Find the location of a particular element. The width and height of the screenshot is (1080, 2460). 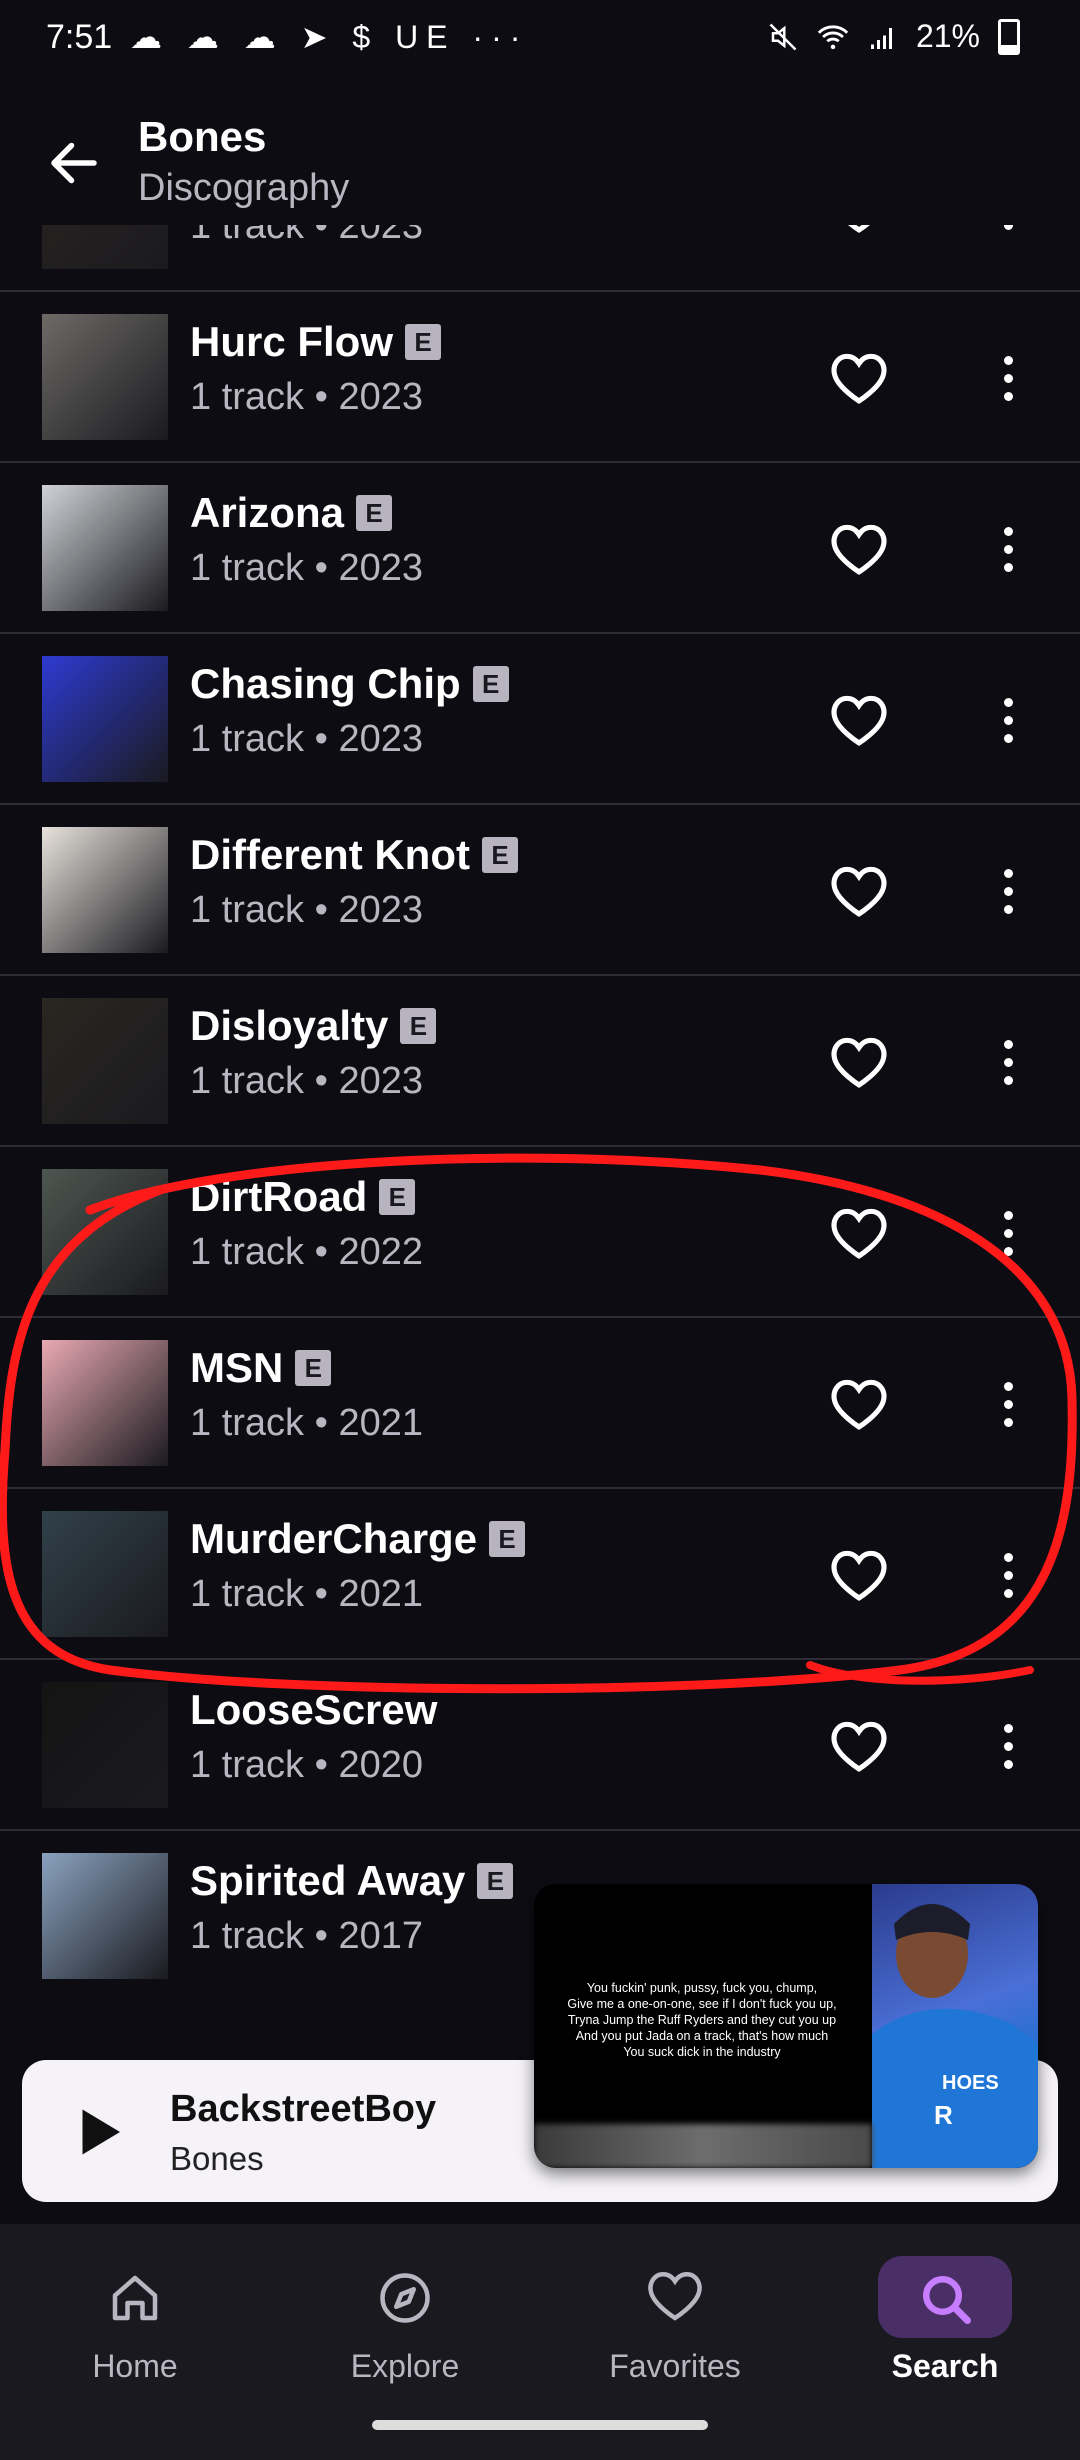

home-icon is located at coordinates (135, 2298).